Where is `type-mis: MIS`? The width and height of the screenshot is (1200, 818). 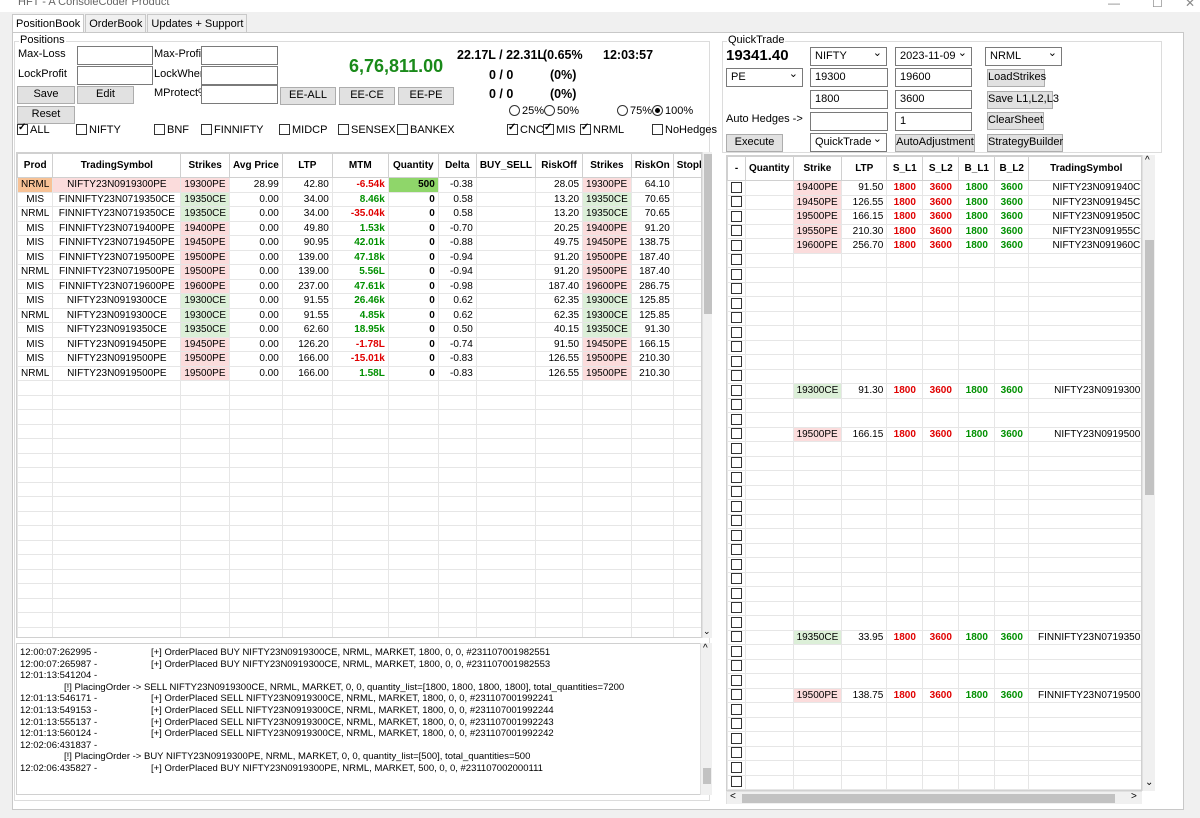
type-mis: MIS is located at coordinates (559, 129).